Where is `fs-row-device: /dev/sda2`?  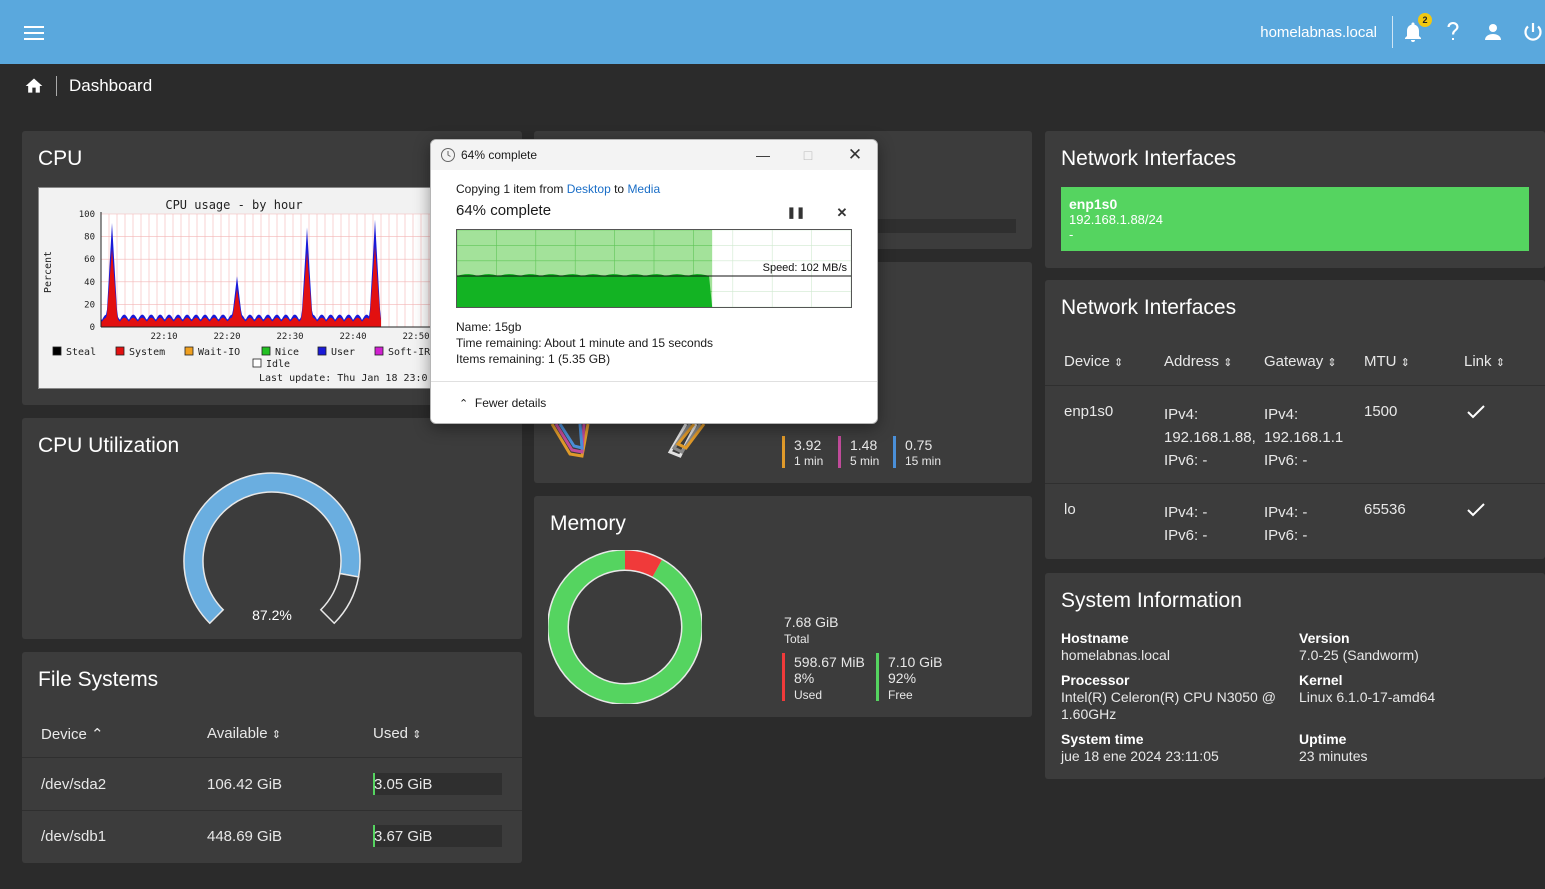
fs-row-device: /dev/sda2 is located at coordinates (74, 784).